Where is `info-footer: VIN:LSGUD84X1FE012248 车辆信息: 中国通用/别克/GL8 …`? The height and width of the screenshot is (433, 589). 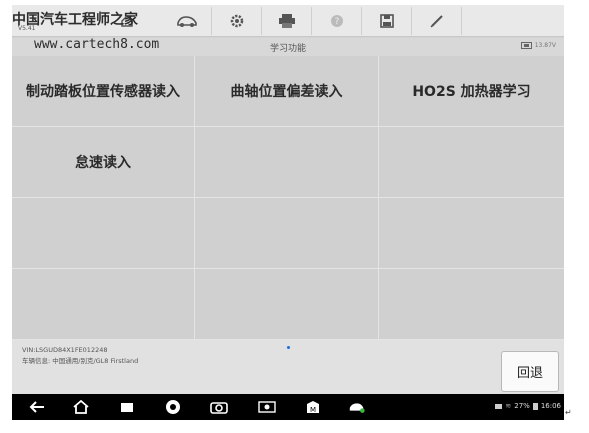 info-footer: VIN:LSGUD84X1FE012248 车辆信息: 中国通用/别克/GL8 … is located at coordinates (288, 367).